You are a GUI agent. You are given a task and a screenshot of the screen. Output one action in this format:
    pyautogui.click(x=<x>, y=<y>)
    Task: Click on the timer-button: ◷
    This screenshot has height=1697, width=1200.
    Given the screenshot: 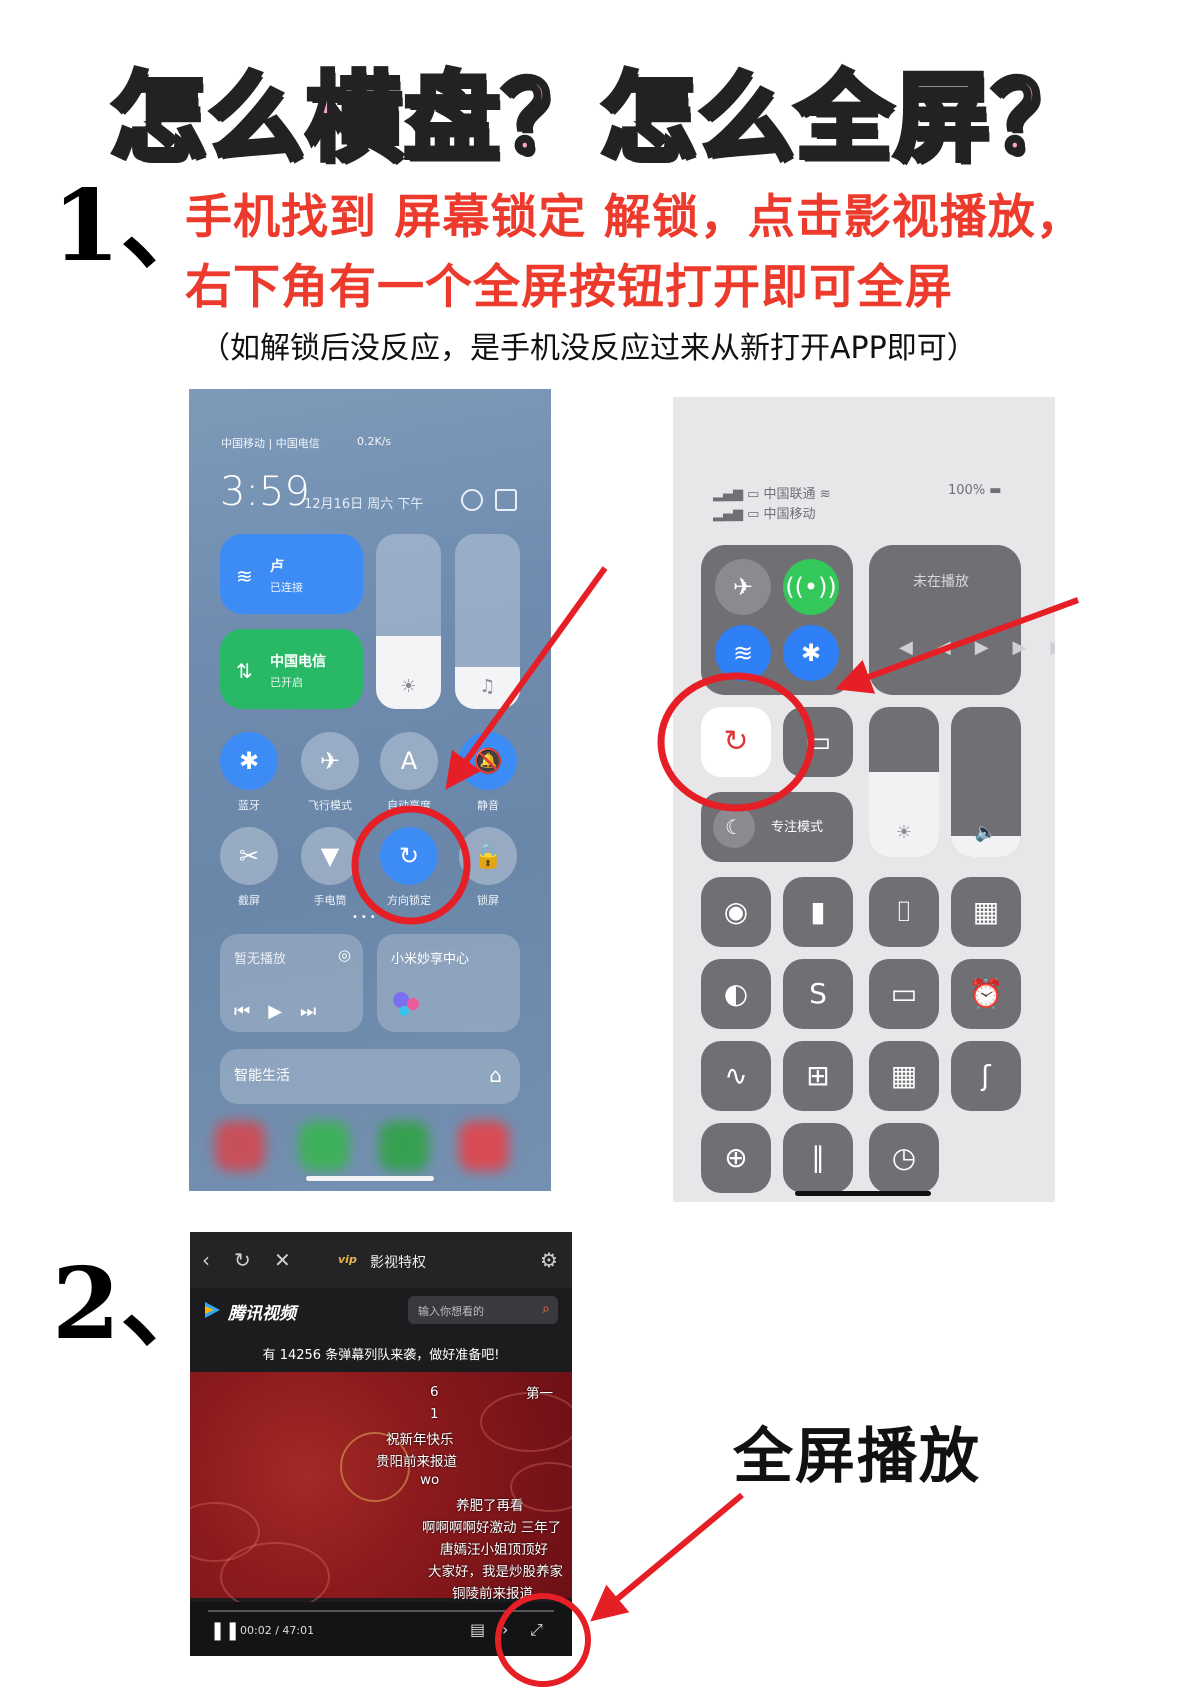 What is the action you would take?
    pyautogui.click(x=904, y=1158)
    